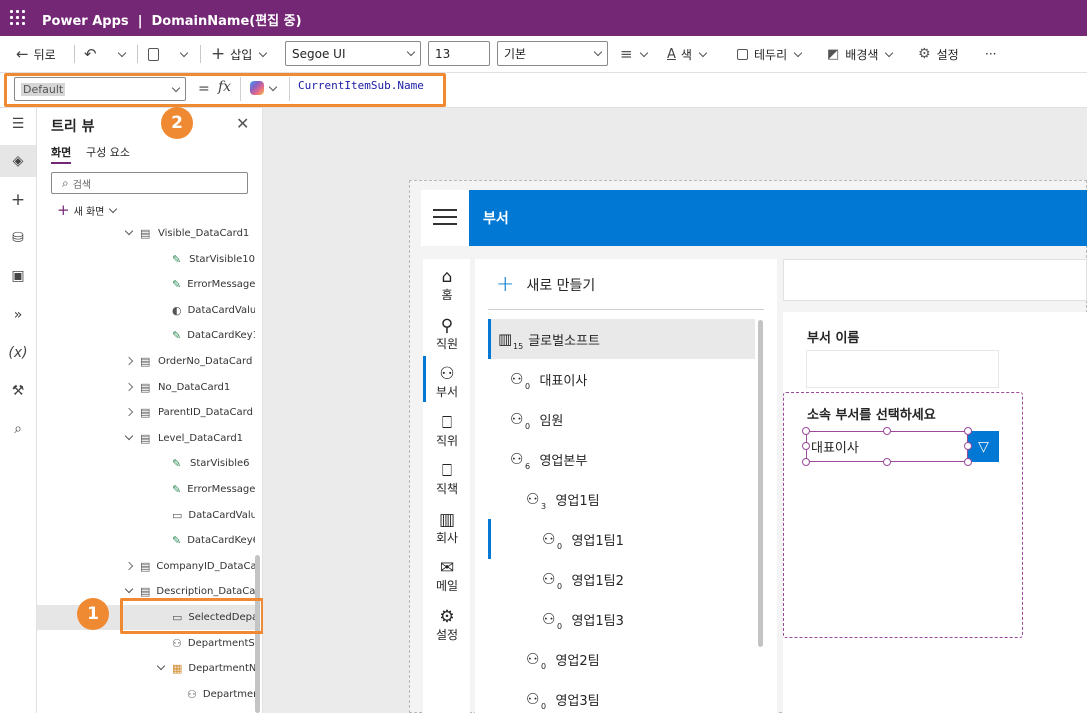  Describe the element at coordinates (577, 661) in the screenshot. I see `department-label: 영업2팀` at that location.